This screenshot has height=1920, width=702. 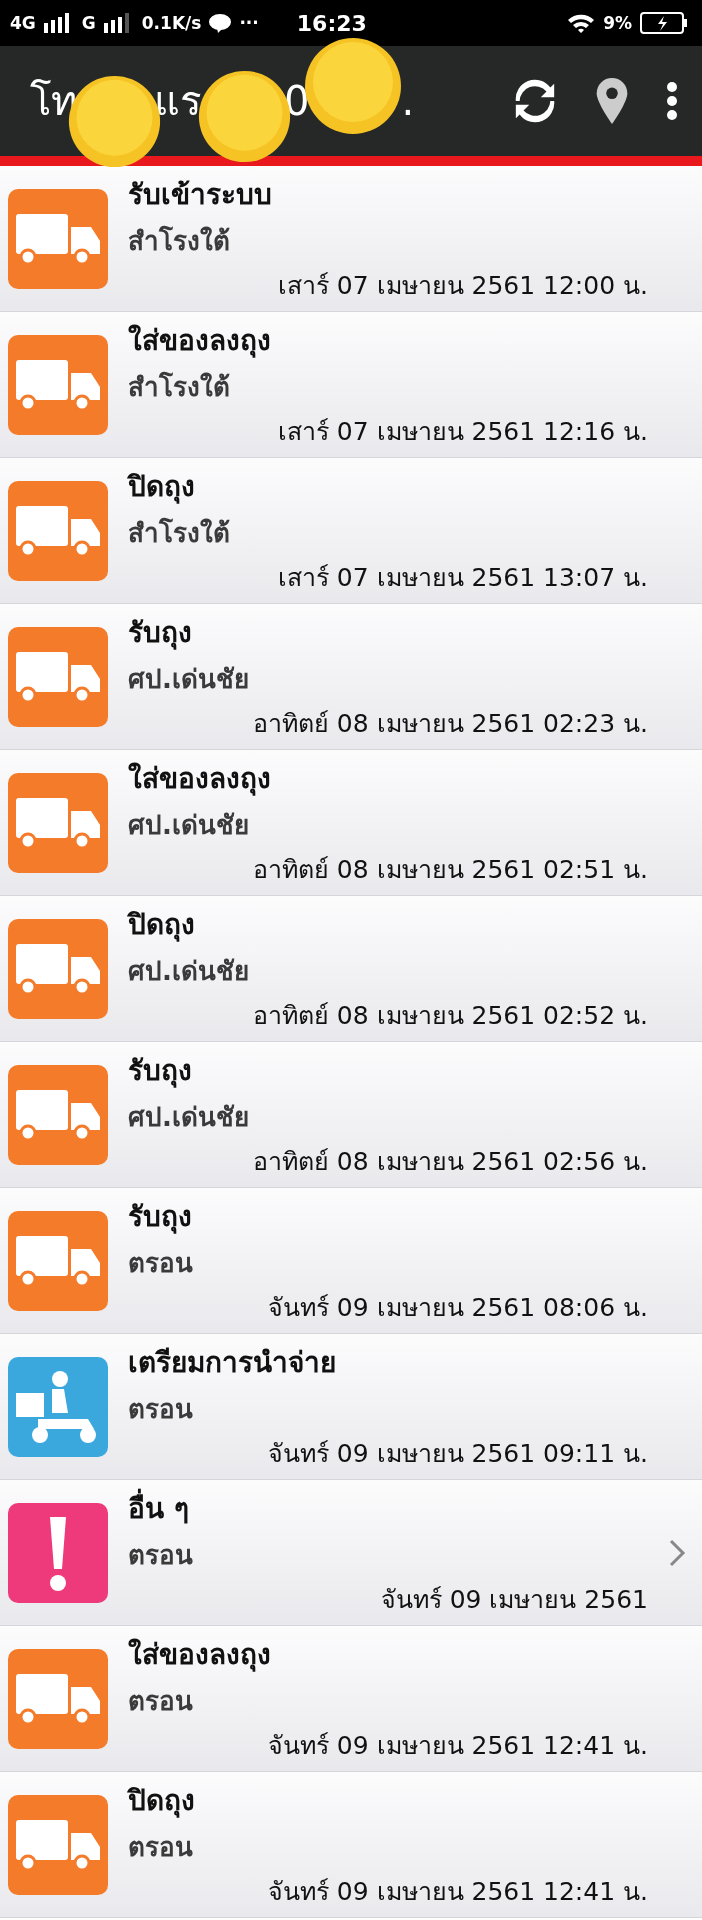 What do you see at coordinates (351, 1261) in the screenshot?
I see `tracking-row: รับถุง ตรอน จันทร์ 09 เมษายน 2561 08:06 น.` at bounding box center [351, 1261].